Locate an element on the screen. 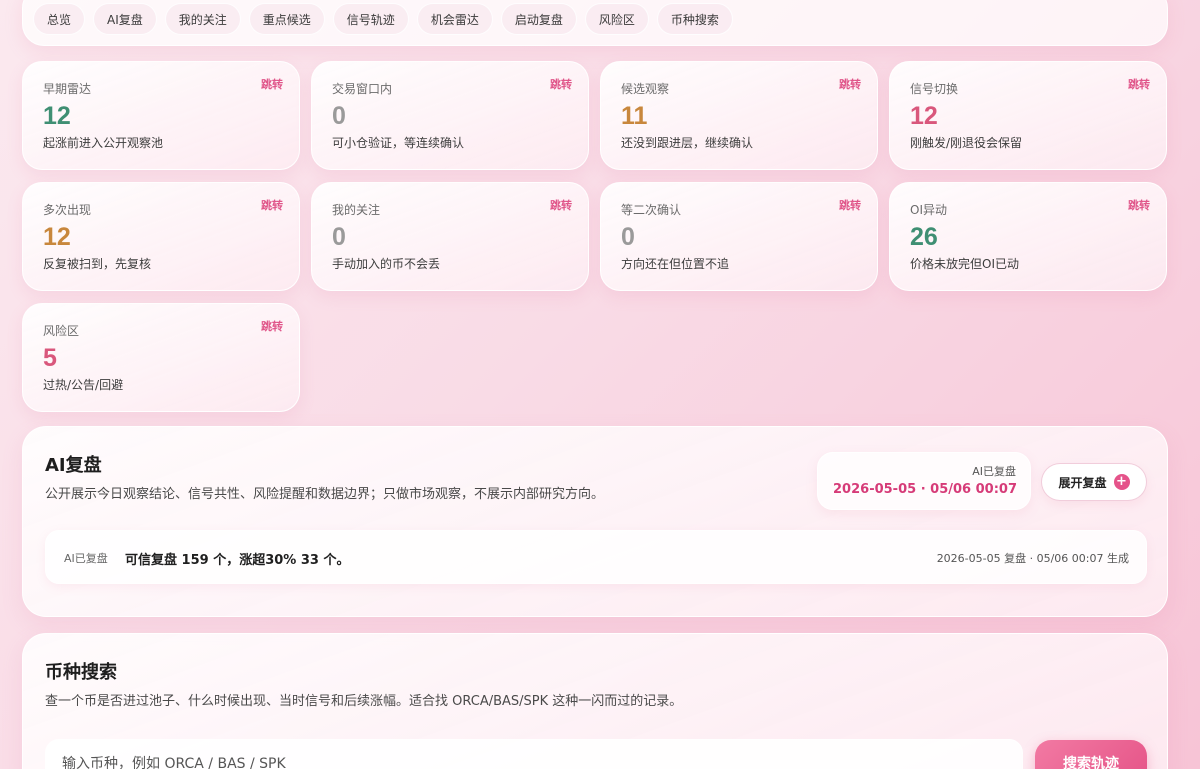 The image size is (1200, 769). expand-review-button: 展开复盘 + is located at coordinates (1094, 482).